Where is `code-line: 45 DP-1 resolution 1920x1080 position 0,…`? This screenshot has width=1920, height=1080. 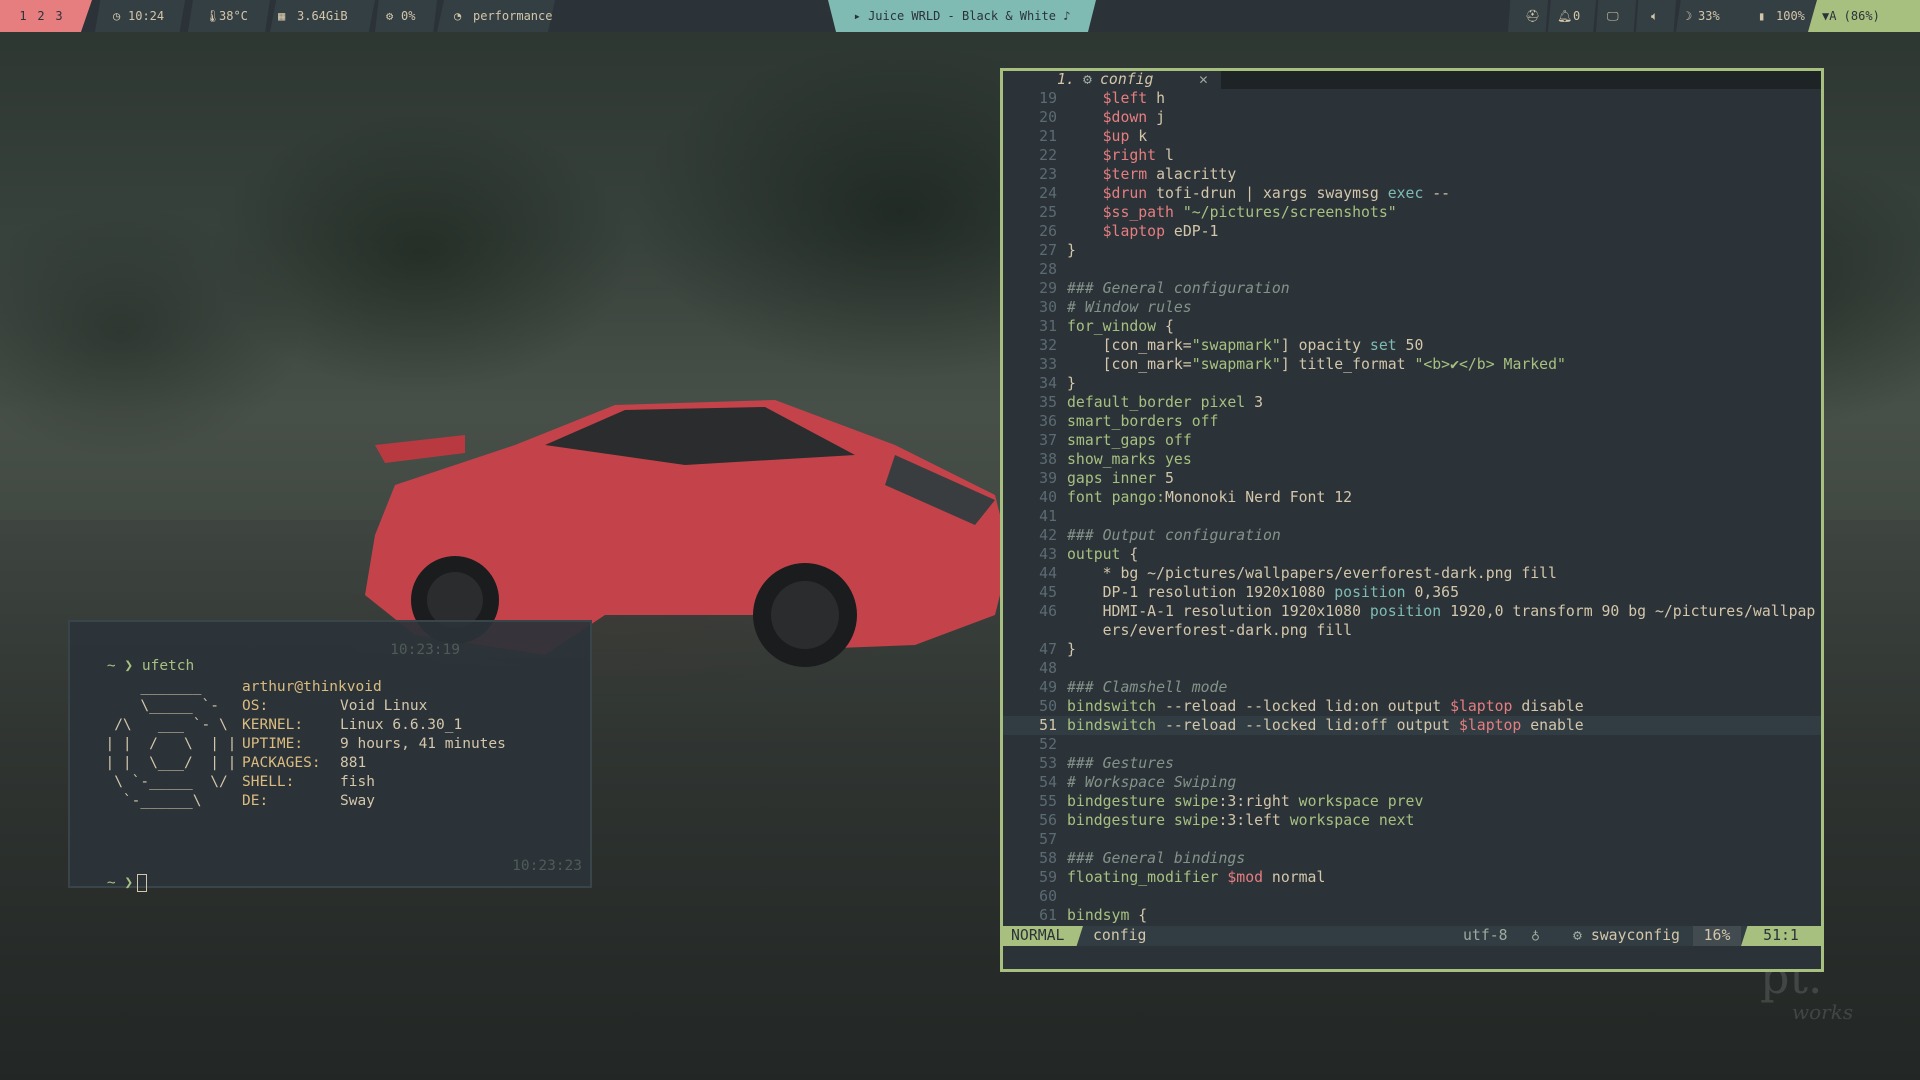
code-line: 45 DP-1 resolution 1920x1080 position 0,… is located at coordinates (1412, 592).